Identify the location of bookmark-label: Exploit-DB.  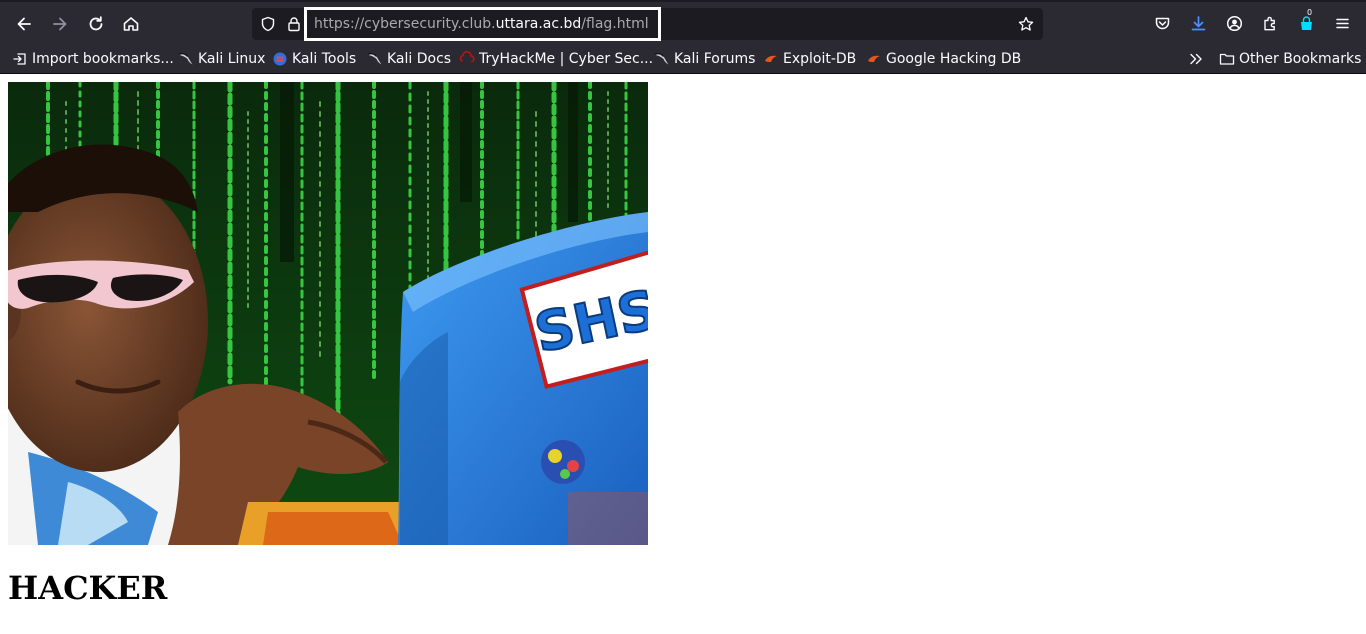
(820, 59).